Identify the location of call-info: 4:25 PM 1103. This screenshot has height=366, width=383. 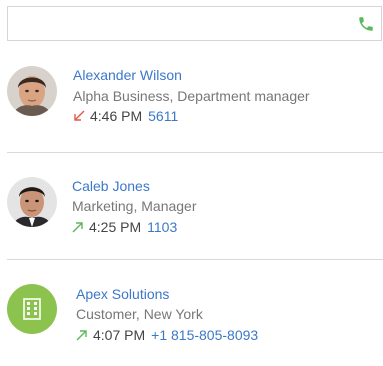
(124, 227).